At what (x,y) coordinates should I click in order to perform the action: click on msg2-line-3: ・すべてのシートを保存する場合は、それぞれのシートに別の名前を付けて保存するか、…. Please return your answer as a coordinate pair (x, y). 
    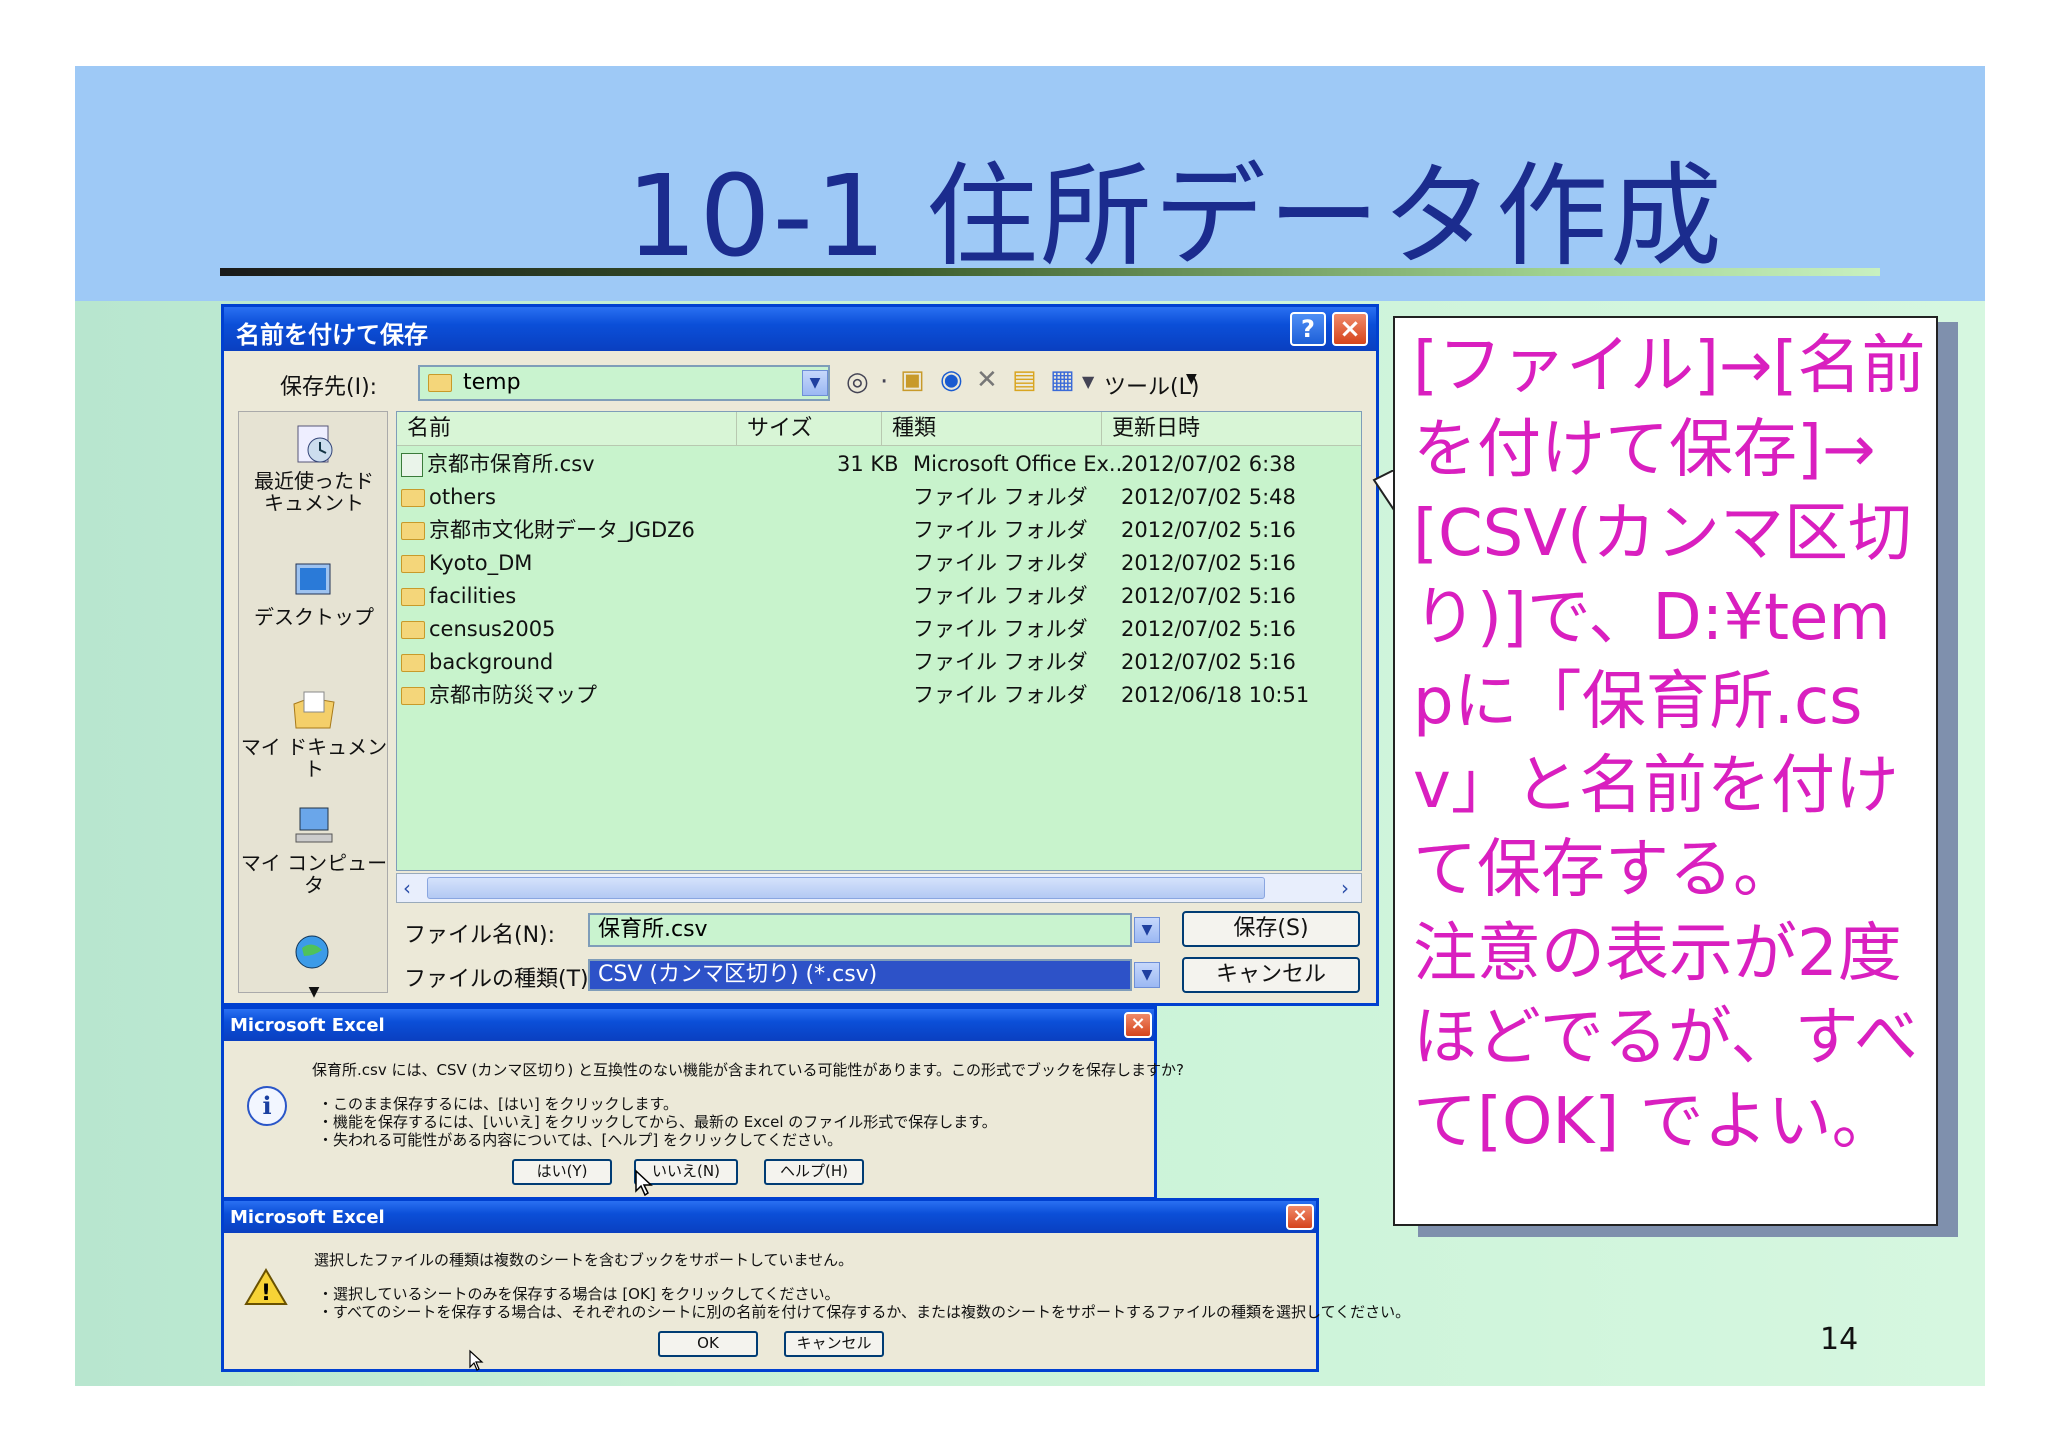
    Looking at the image, I should click on (864, 1312).